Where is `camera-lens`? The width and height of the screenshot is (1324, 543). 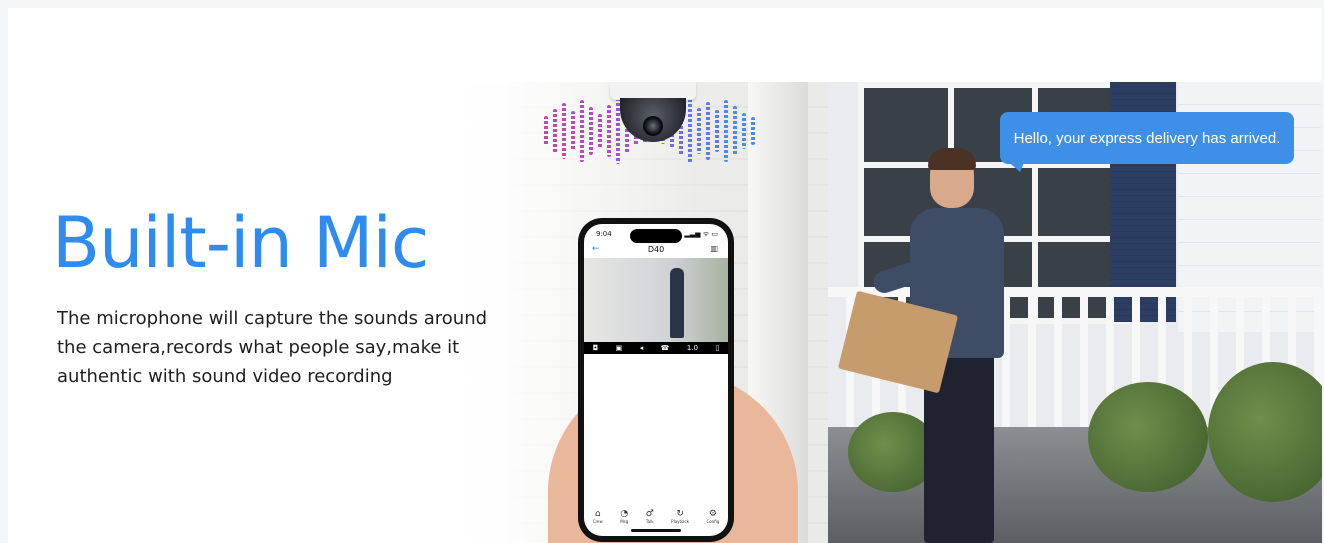 camera-lens is located at coordinates (653, 126).